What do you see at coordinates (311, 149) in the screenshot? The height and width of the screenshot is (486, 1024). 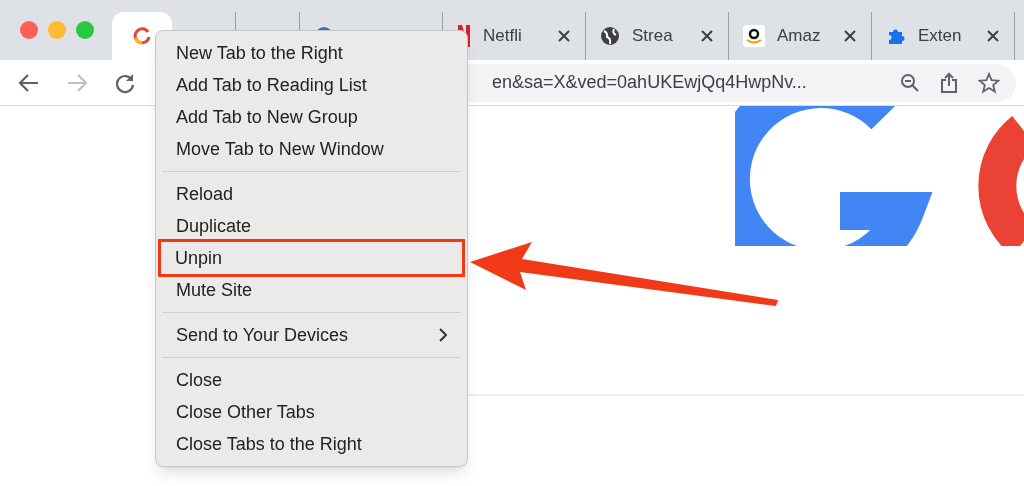 I see `menu-item: Move Tab to New Window` at bounding box center [311, 149].